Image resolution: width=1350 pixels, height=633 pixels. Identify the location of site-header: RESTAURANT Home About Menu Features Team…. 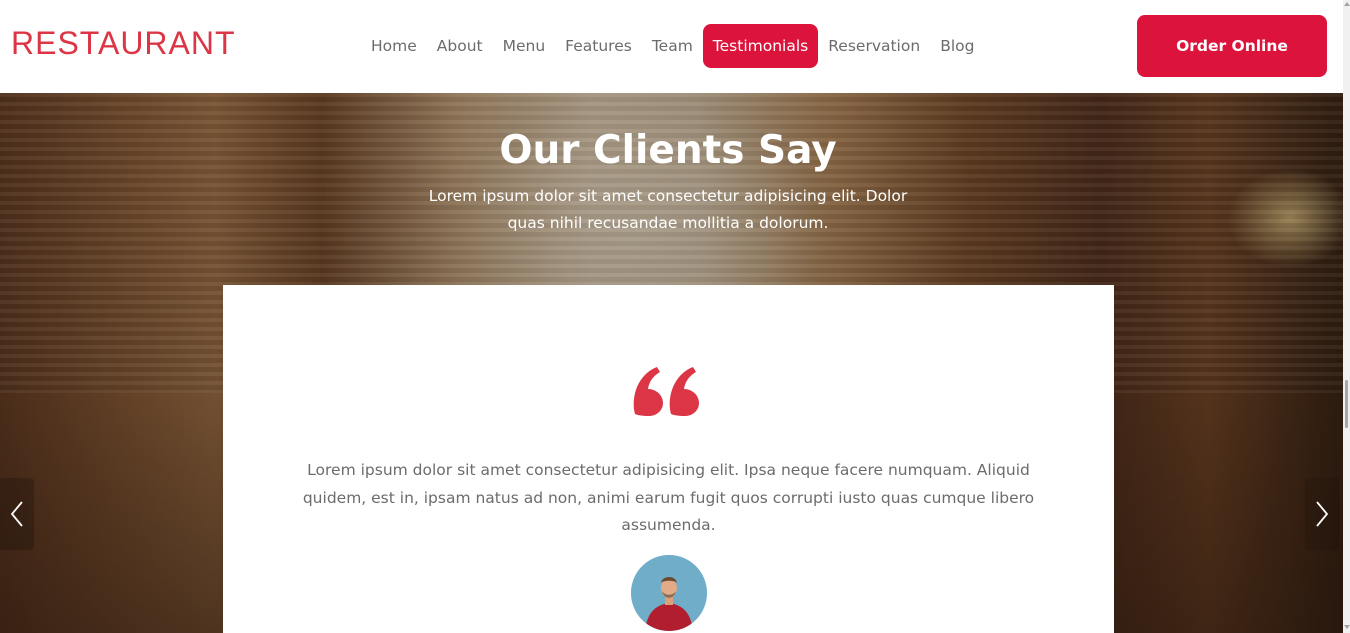
(671, 46).